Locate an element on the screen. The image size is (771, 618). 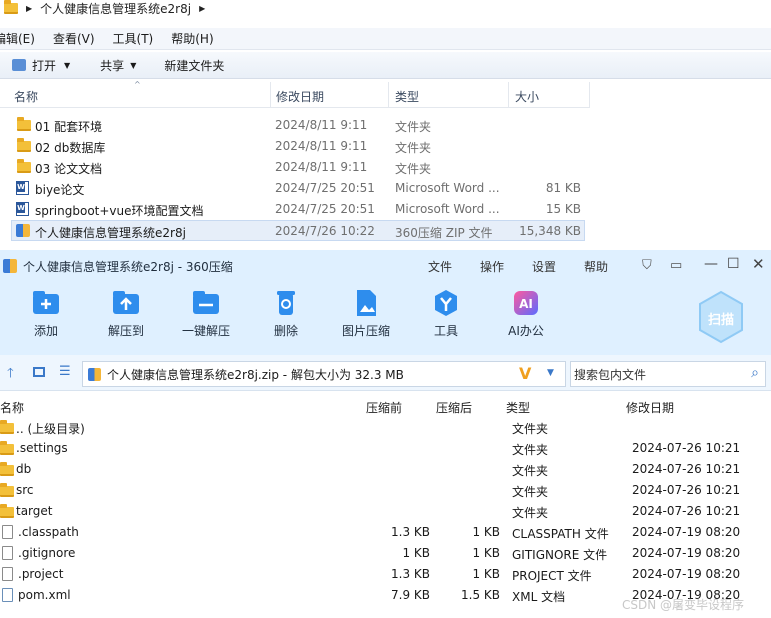
menu-help: 帮助(H) is located at coordinates (192, 38).